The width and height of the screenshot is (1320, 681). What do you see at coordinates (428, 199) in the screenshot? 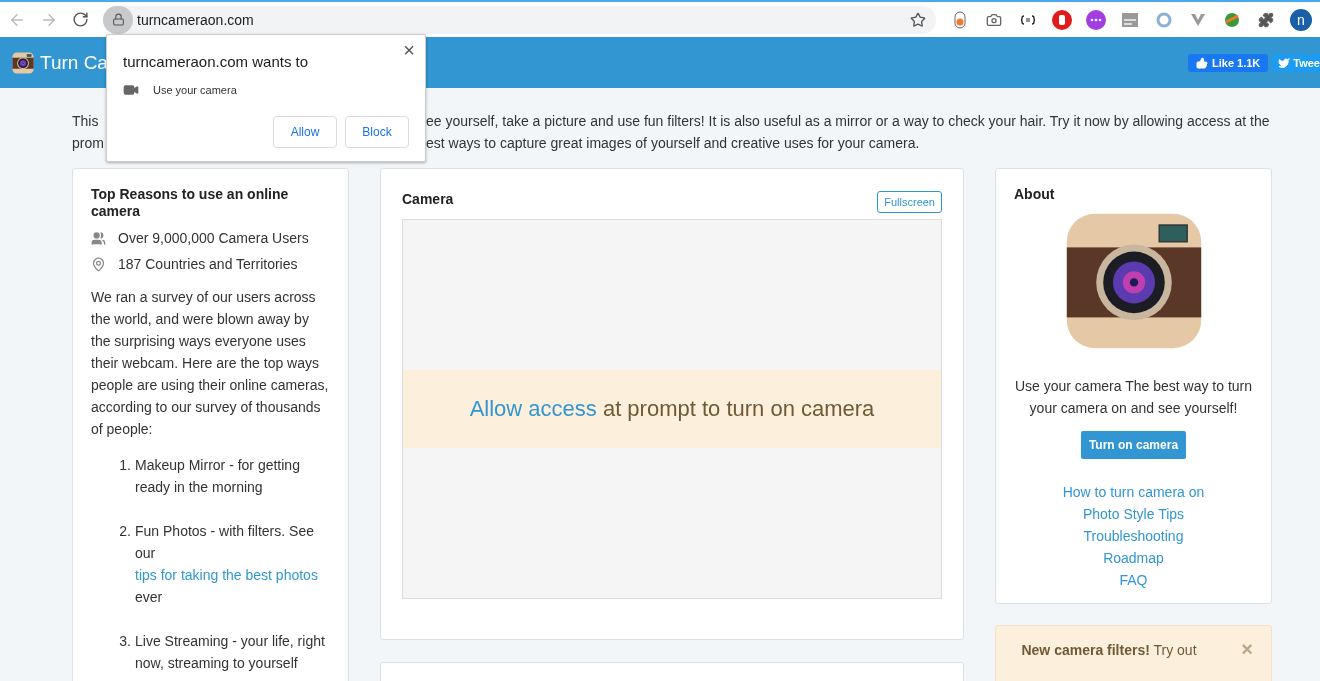
I see `card-title: Camera` at bounding box center [428, 199].